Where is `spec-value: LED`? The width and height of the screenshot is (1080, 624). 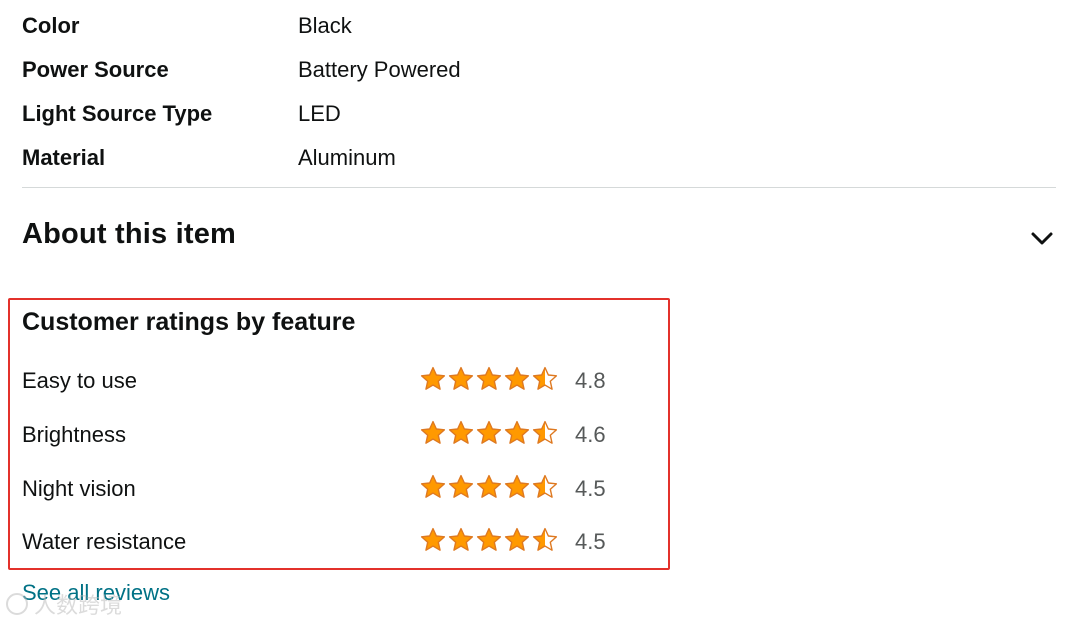
spec-value: LED is located at coordinates (319, 113).